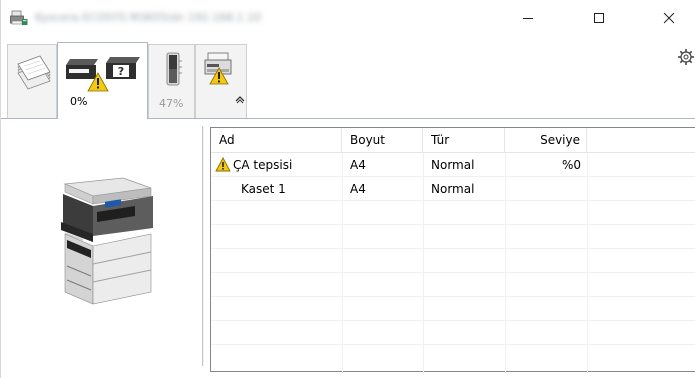 The image size is (695, 378). Describe the element at coordinates (107, 241) in the screenshot. I see `multifunction-printer-image` at that location.